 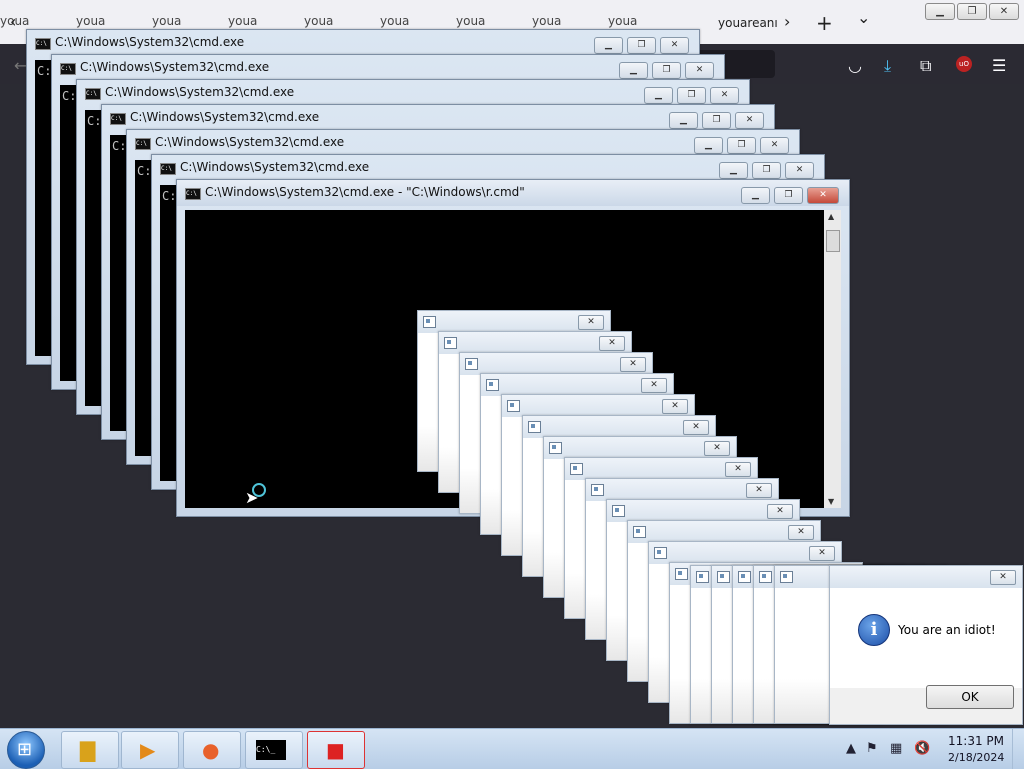 I want to click on taskbar-explorer: ▇, so click(x=90, y=750).